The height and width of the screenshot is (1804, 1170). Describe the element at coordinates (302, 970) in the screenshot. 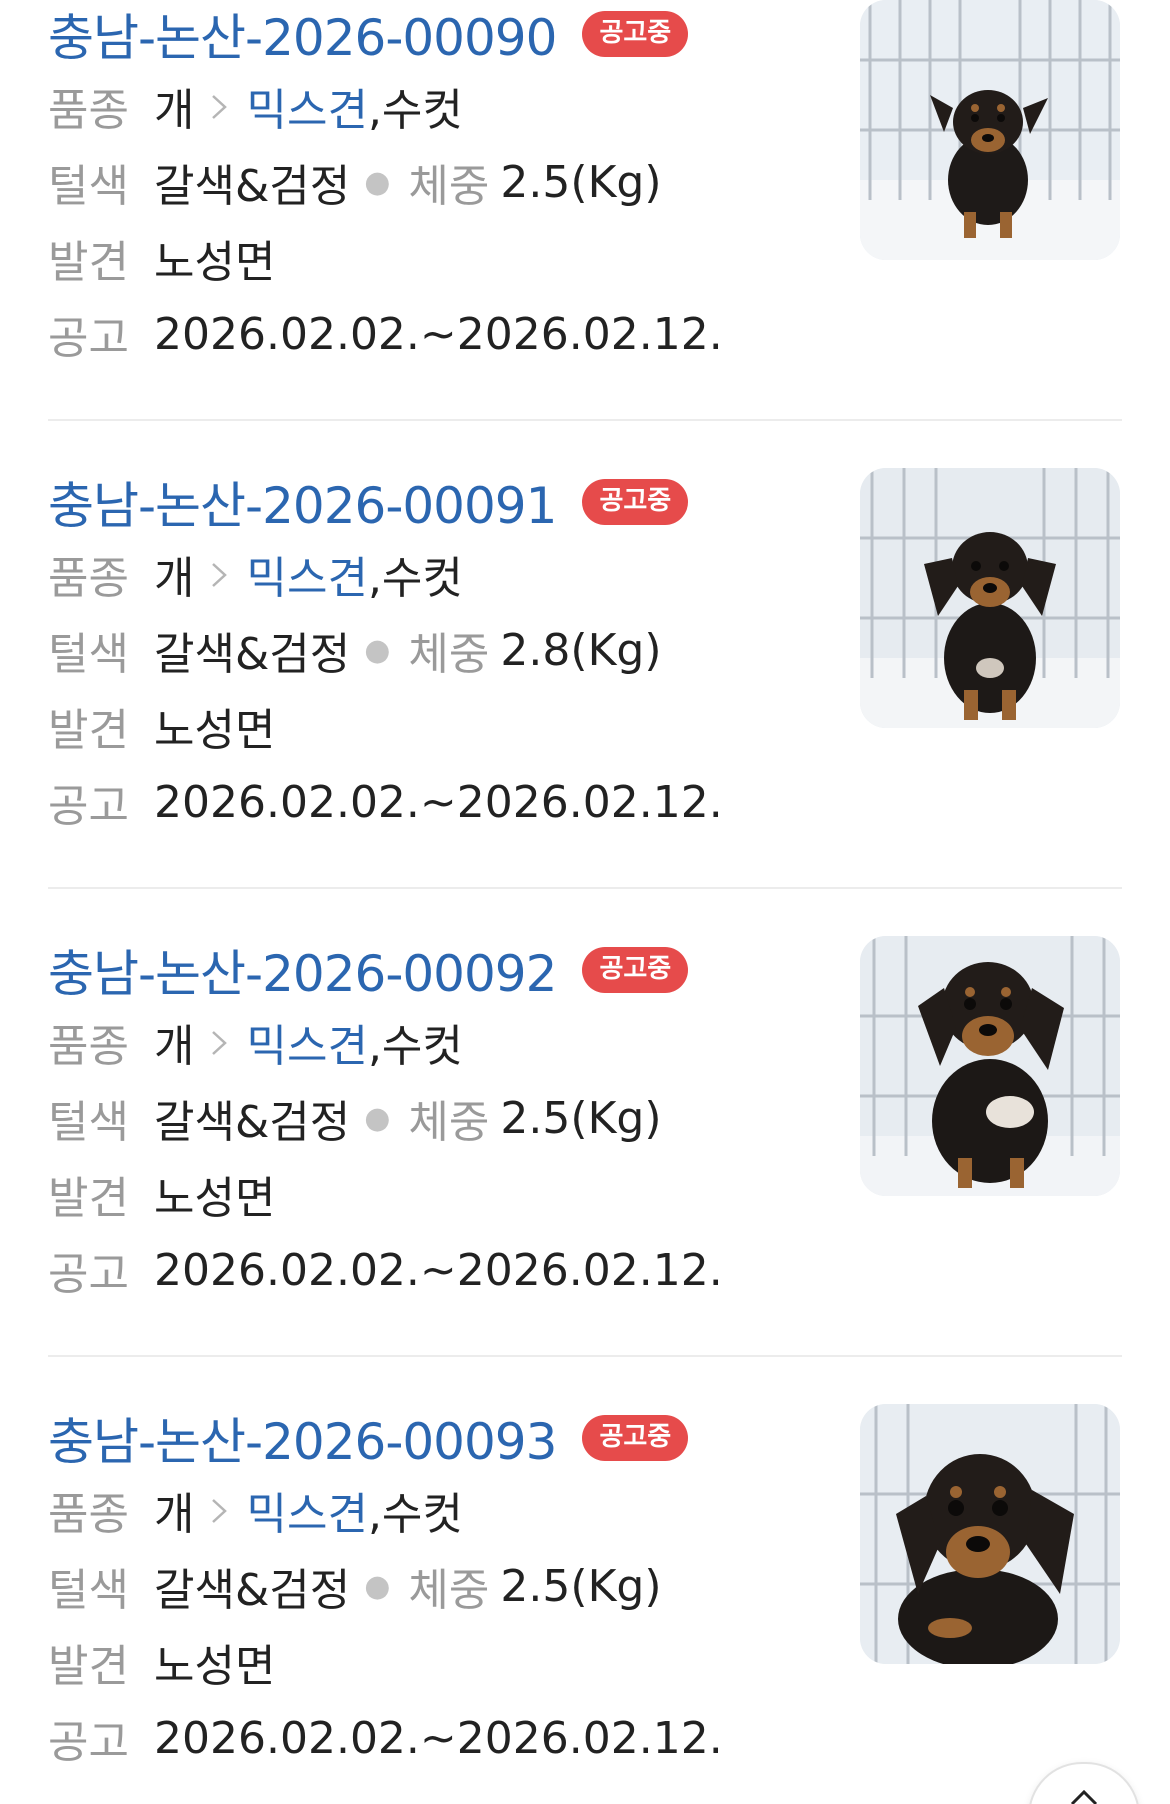

I see `listing-id-link: 충남-논산-2026-00092` at that location.